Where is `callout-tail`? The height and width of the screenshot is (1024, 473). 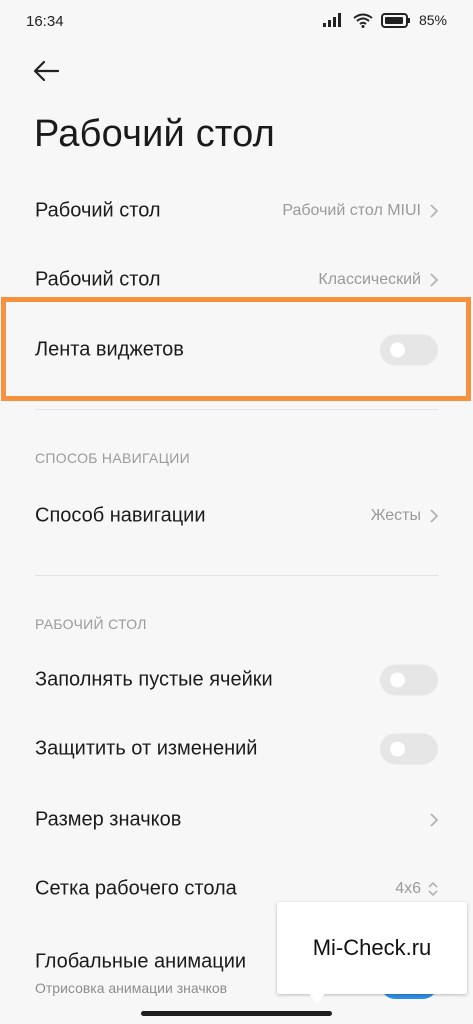
callout-tail is located at coordinates (317, 998).